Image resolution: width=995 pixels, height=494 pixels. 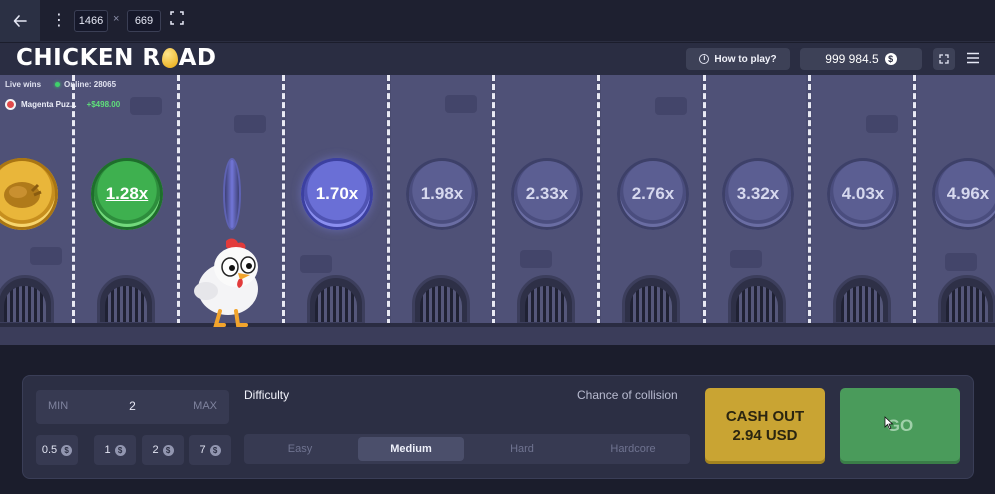 I want to click on quick-bet-button: 1 $, so click(x=115, y=450).